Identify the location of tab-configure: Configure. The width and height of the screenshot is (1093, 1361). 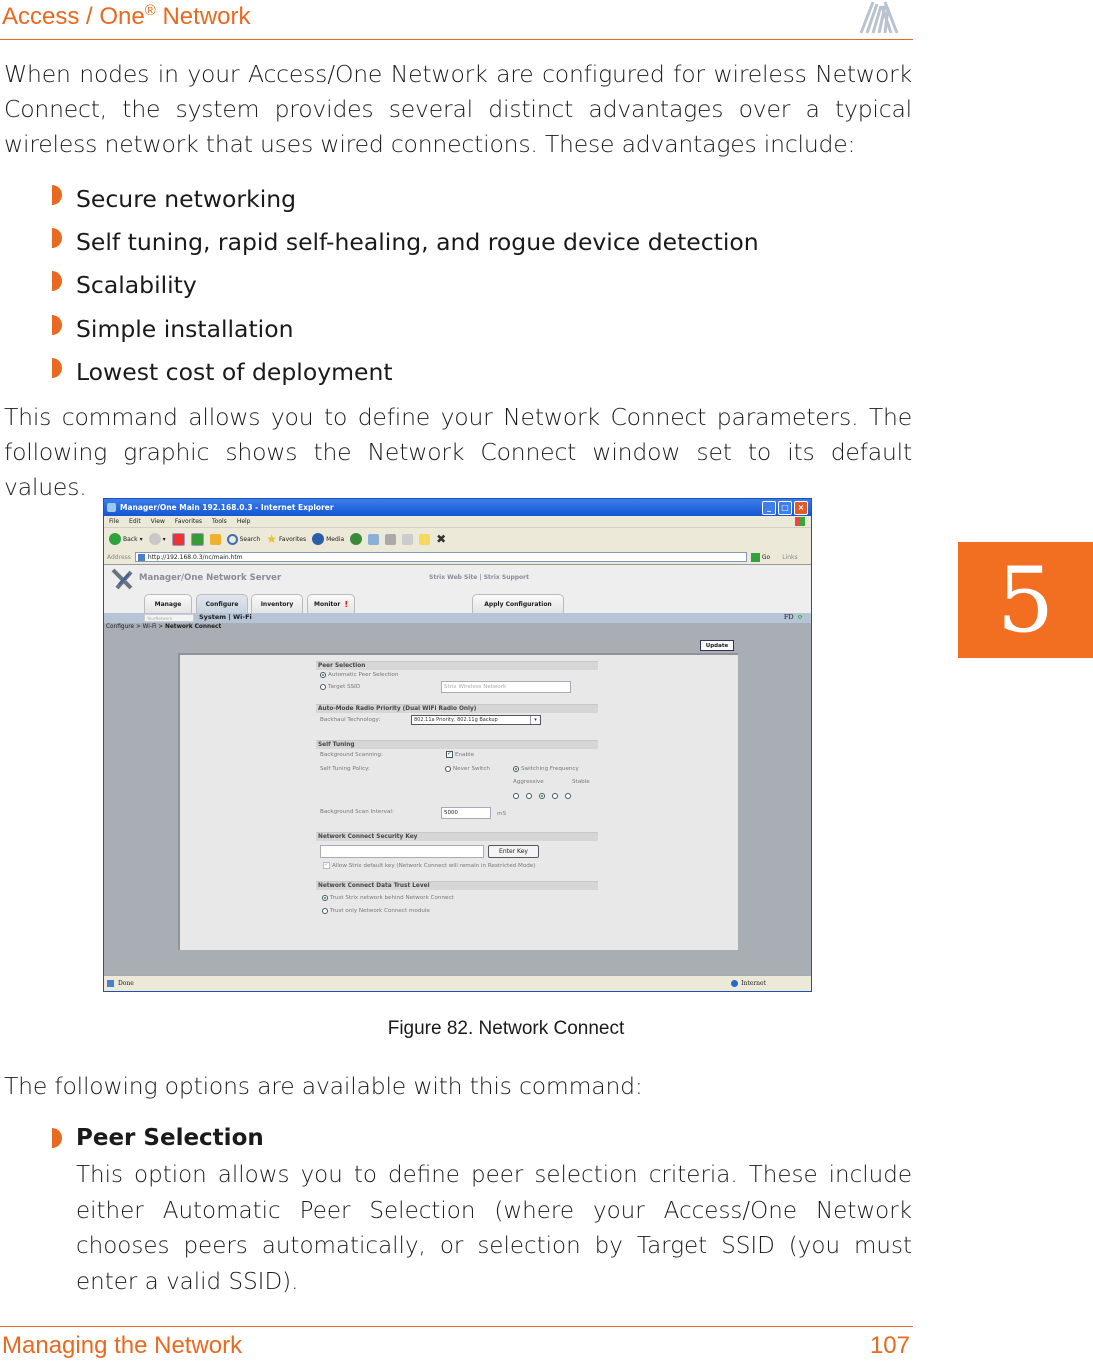
(222, 603).